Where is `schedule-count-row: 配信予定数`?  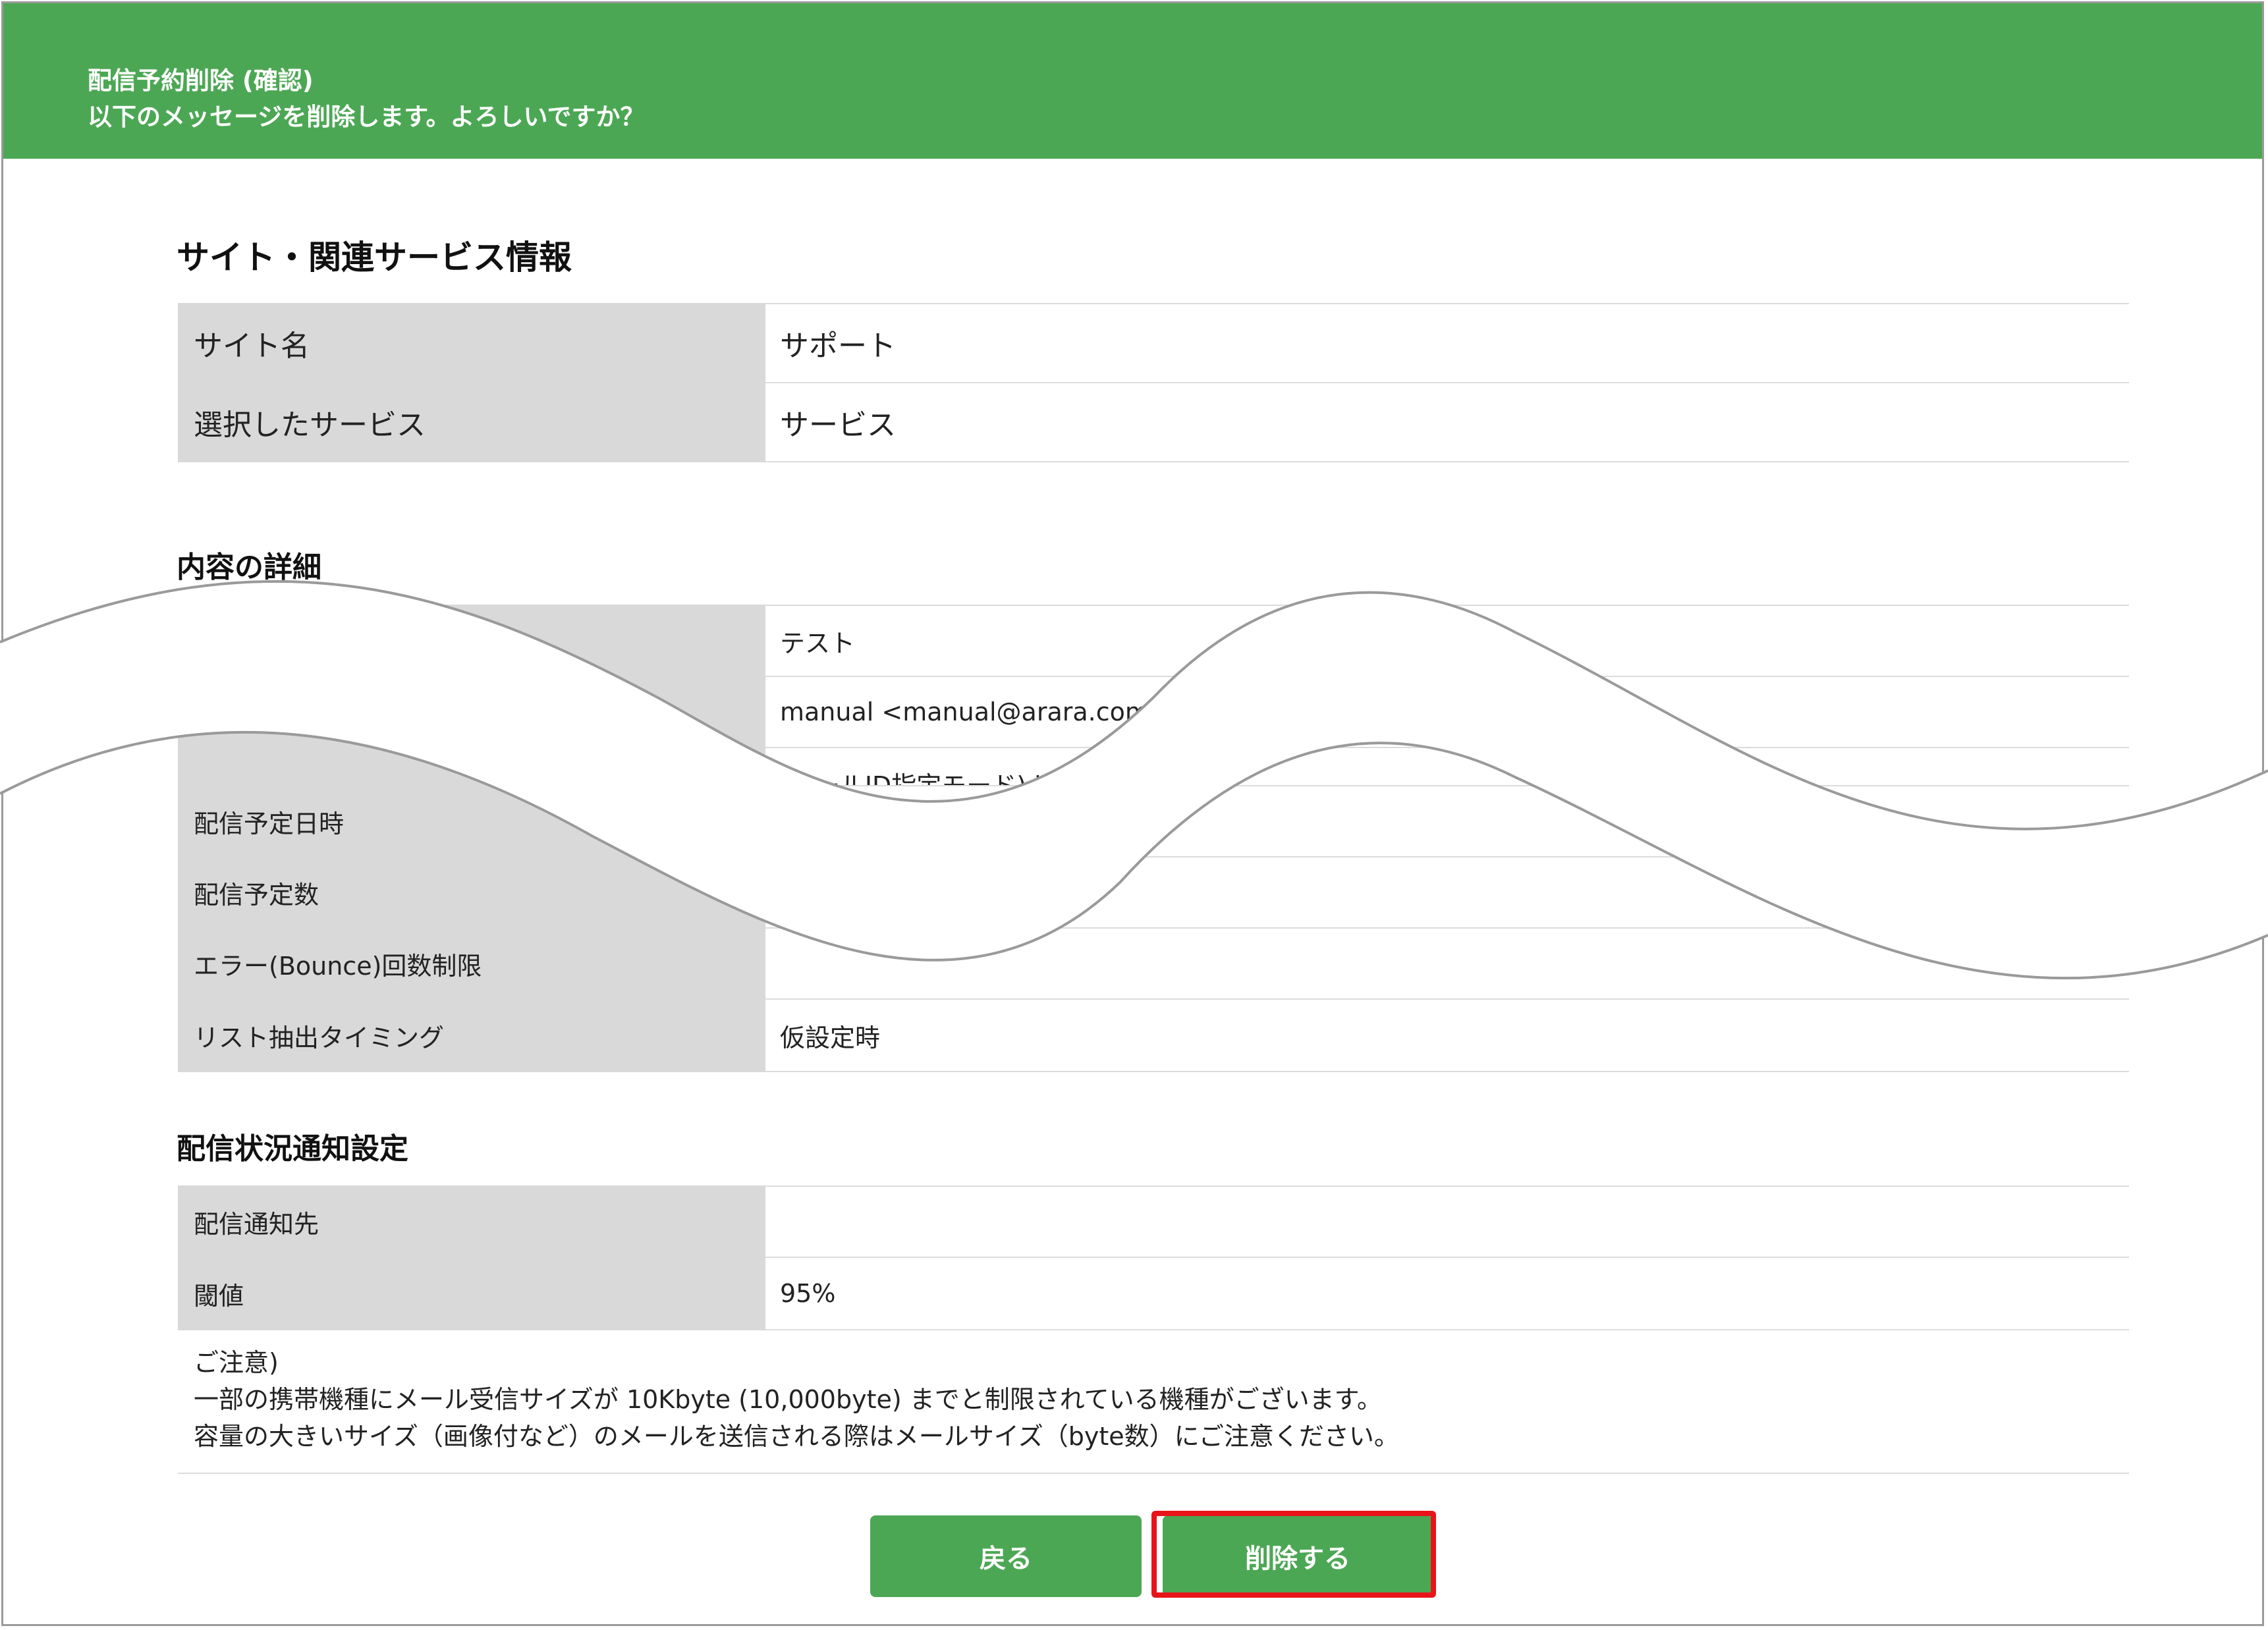
schedule-count-row: 配信予定数 is located at coordinates (1153, 892).